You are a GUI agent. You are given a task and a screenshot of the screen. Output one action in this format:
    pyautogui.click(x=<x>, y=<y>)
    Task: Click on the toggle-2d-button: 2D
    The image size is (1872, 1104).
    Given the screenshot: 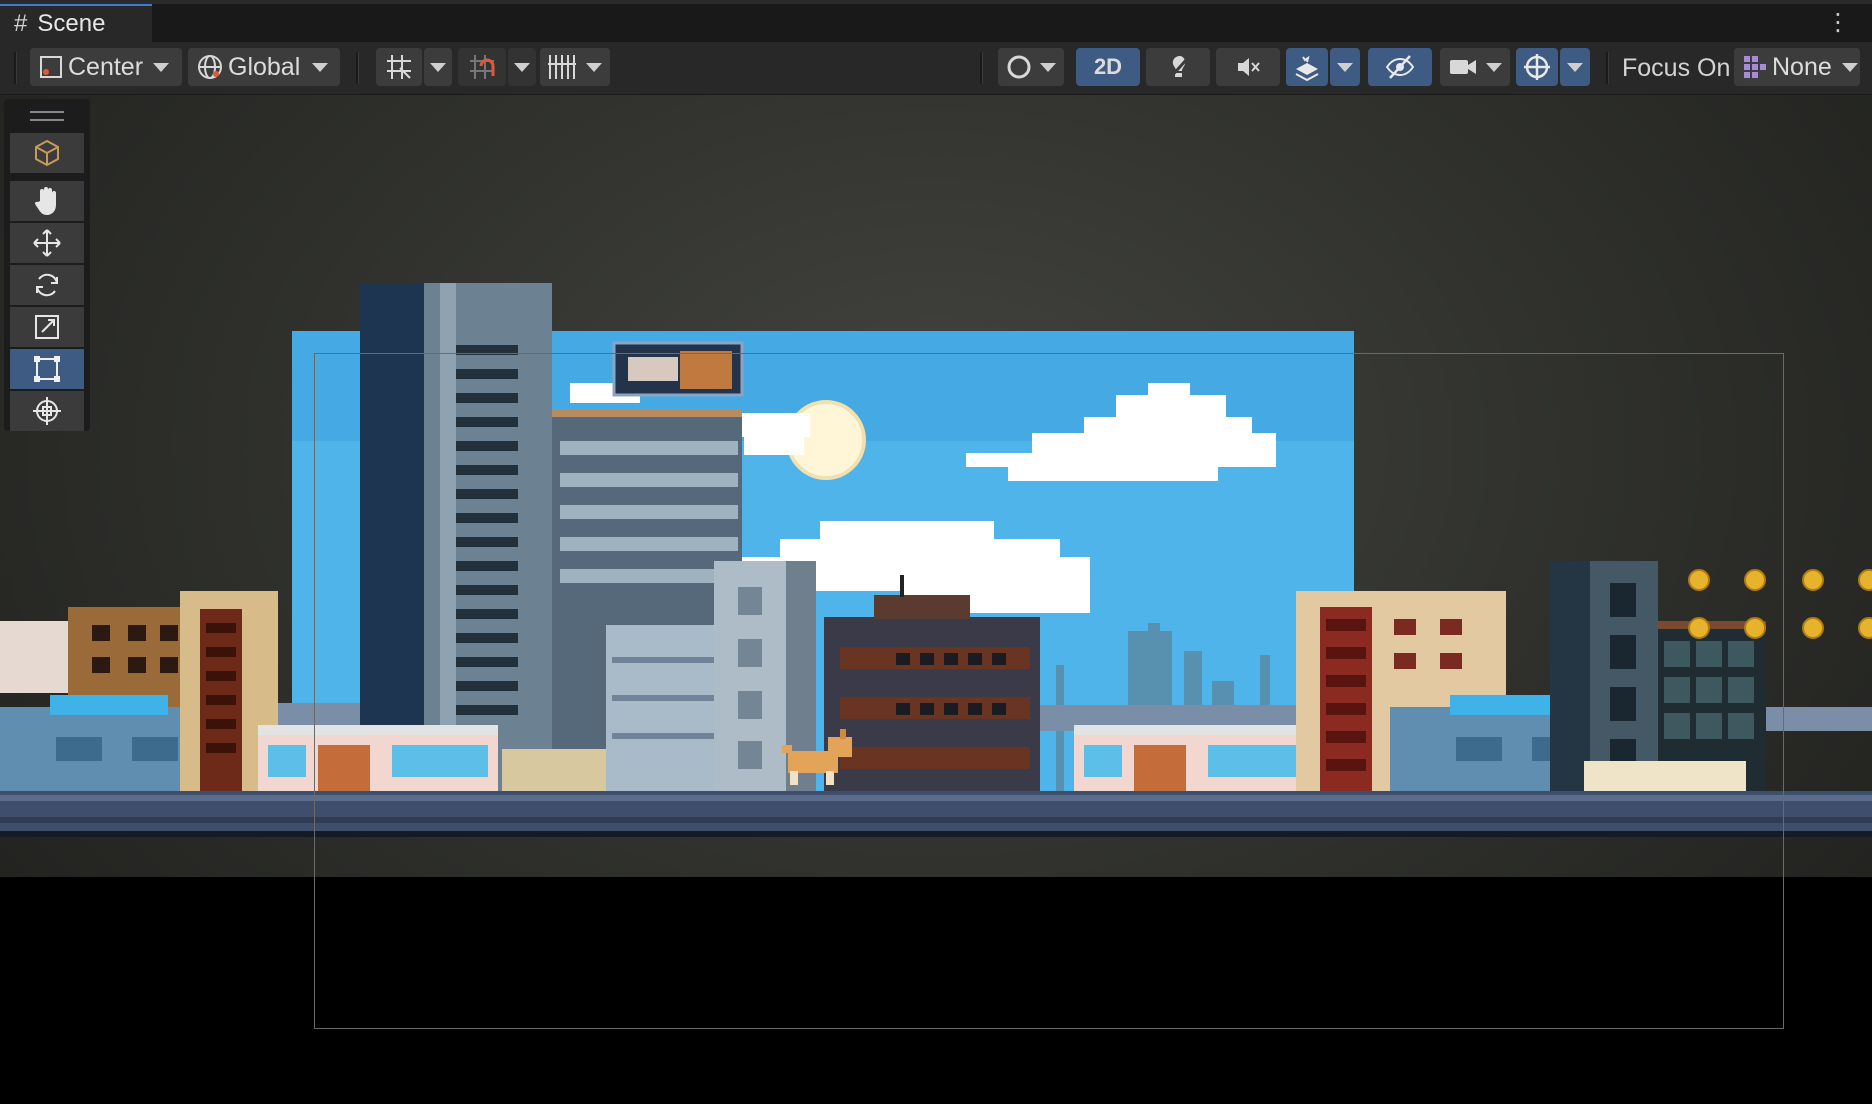 What is the action you would take?
    pyautogui.click(x=1108, y=67)
    